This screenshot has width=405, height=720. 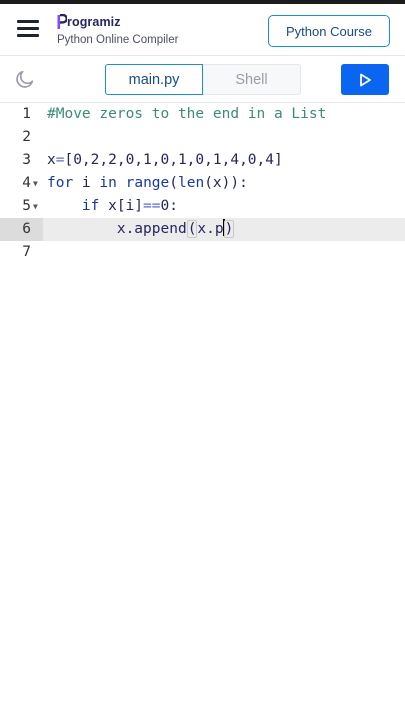 What do you see at coordinates (147, 183) in the screenshot?
I see `code-line-text: for i in range(len(x)):` at bounding box center [147, 183].